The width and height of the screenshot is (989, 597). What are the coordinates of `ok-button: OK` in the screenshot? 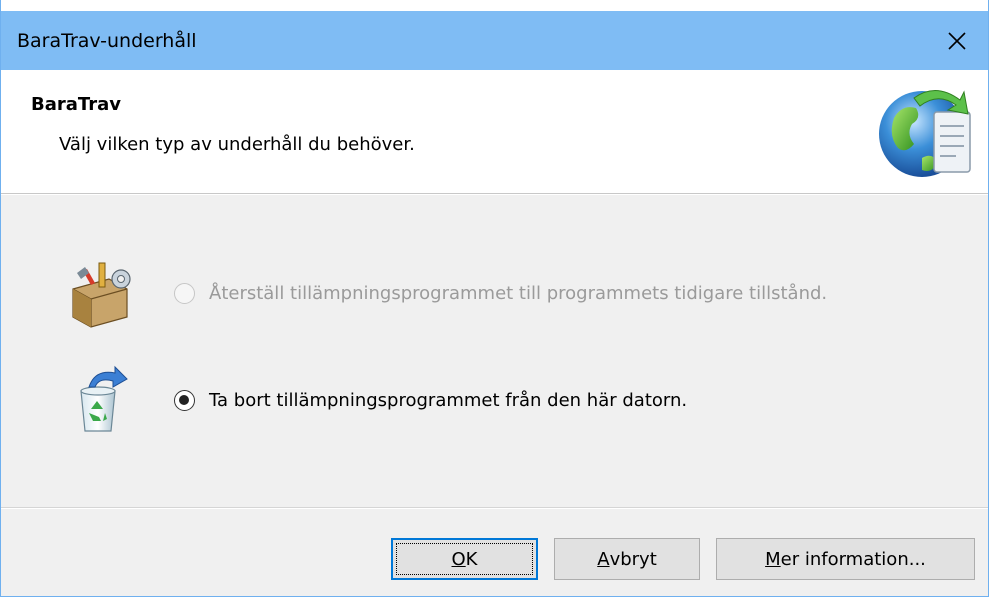 It's located at (464, 559).